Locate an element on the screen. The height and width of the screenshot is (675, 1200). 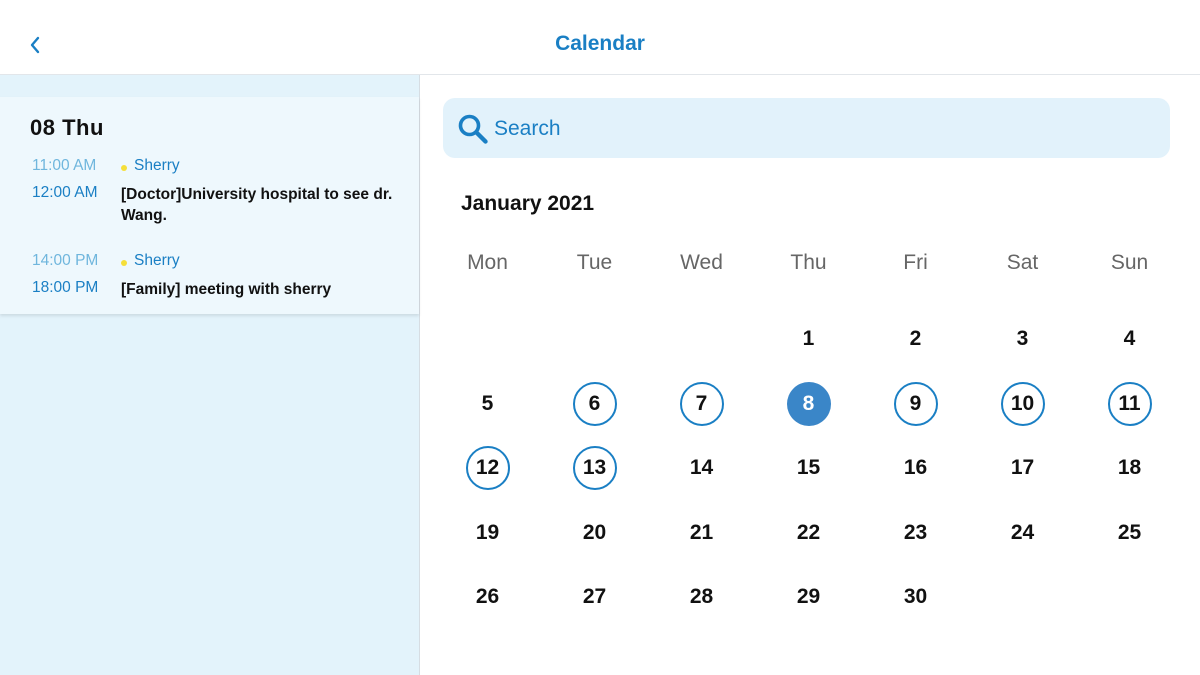
calendar-day: 7 is located at coordinates (701, 404).